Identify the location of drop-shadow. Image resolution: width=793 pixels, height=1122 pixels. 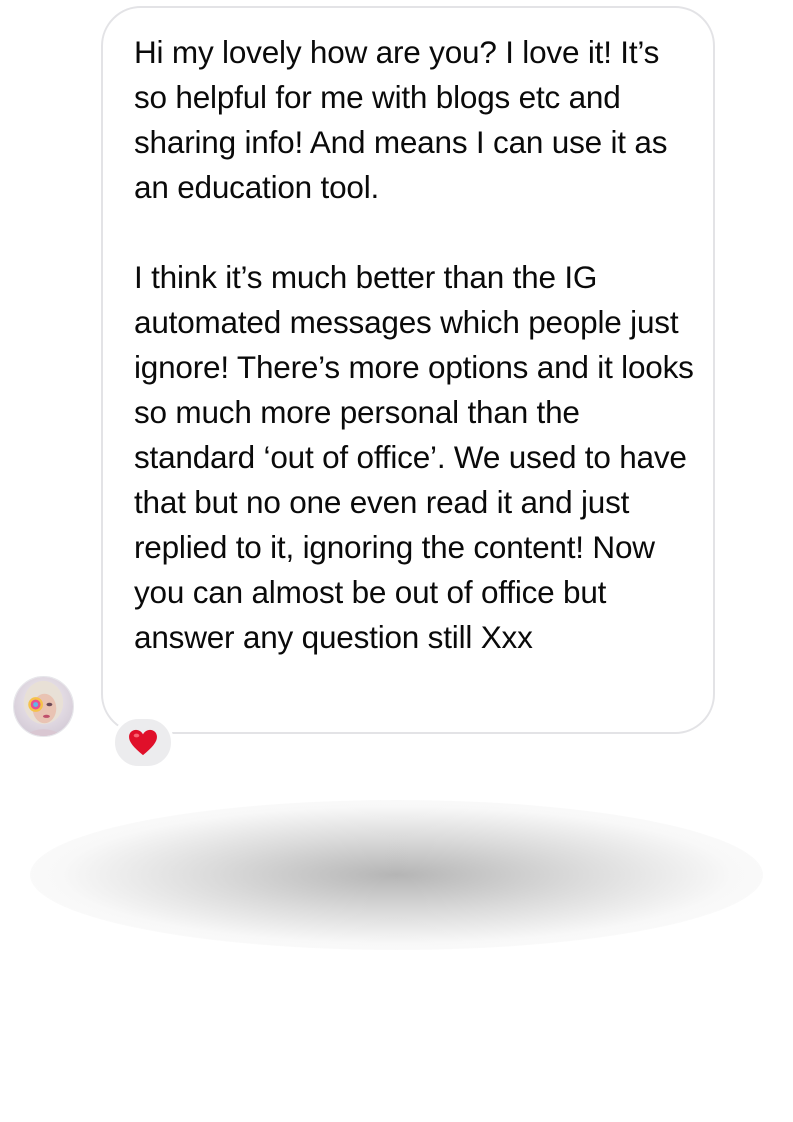
(396, 875).